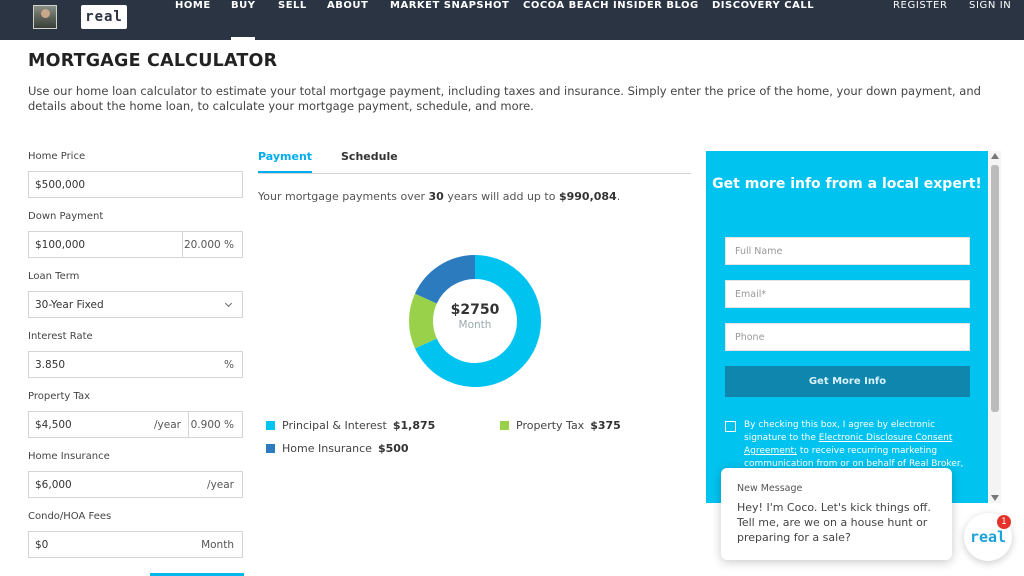 The image size is (1024, 576). Describe the element at coordinates (393, 448) in the screenshot. I see `legend-value: $500` at that location.